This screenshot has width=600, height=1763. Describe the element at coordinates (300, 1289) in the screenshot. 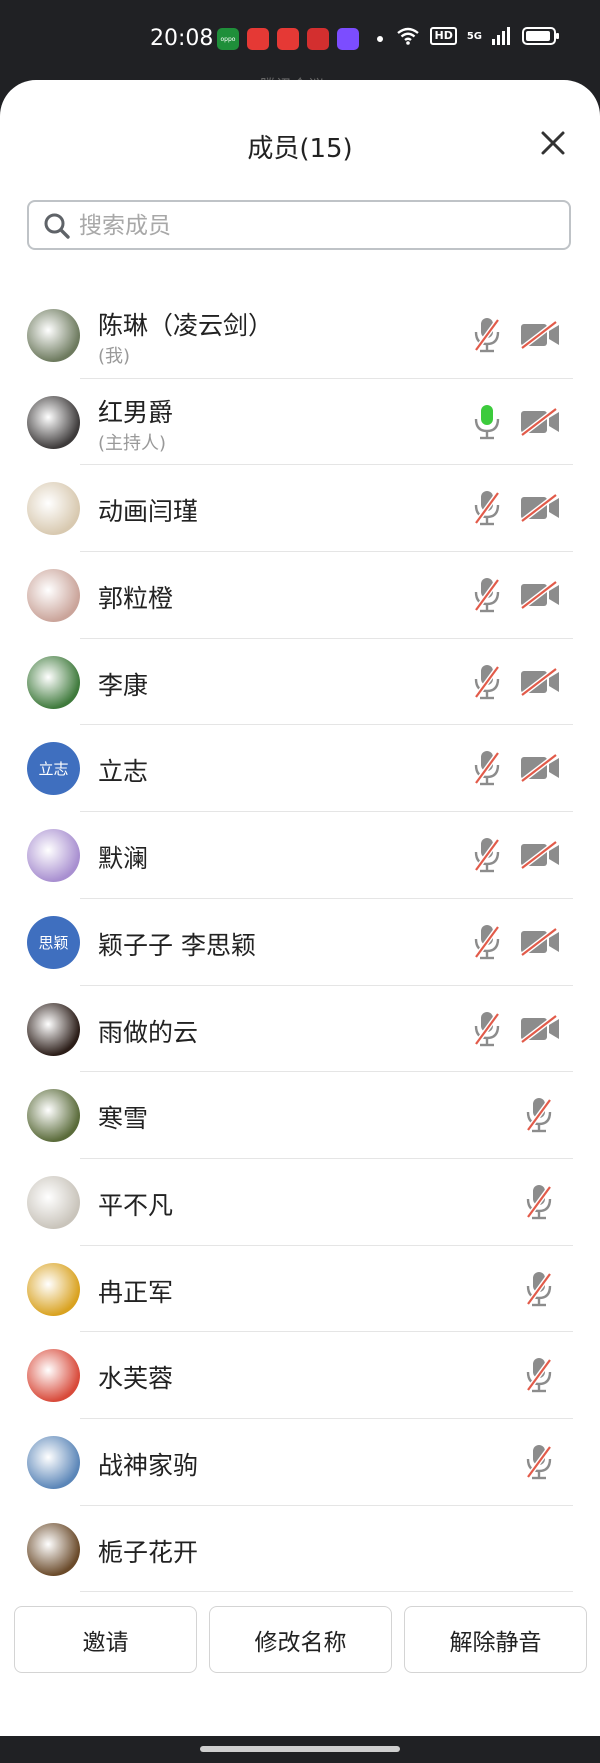

I see `member-row: 冉正军` at that location.